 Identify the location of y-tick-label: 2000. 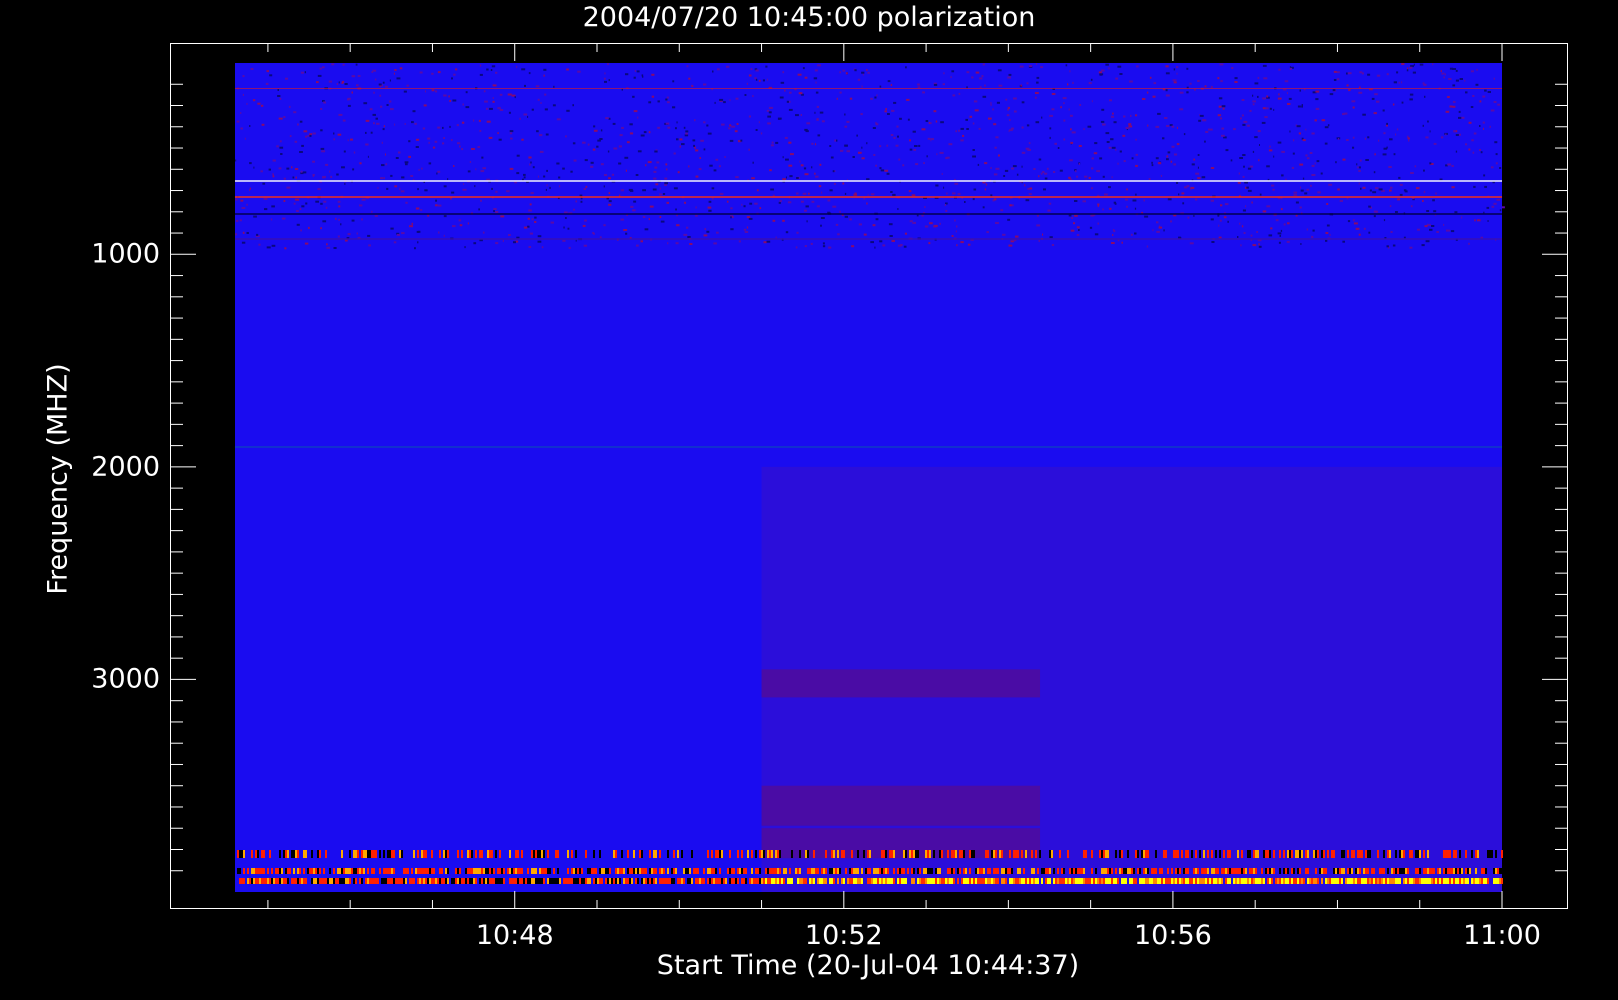
(125, 467).